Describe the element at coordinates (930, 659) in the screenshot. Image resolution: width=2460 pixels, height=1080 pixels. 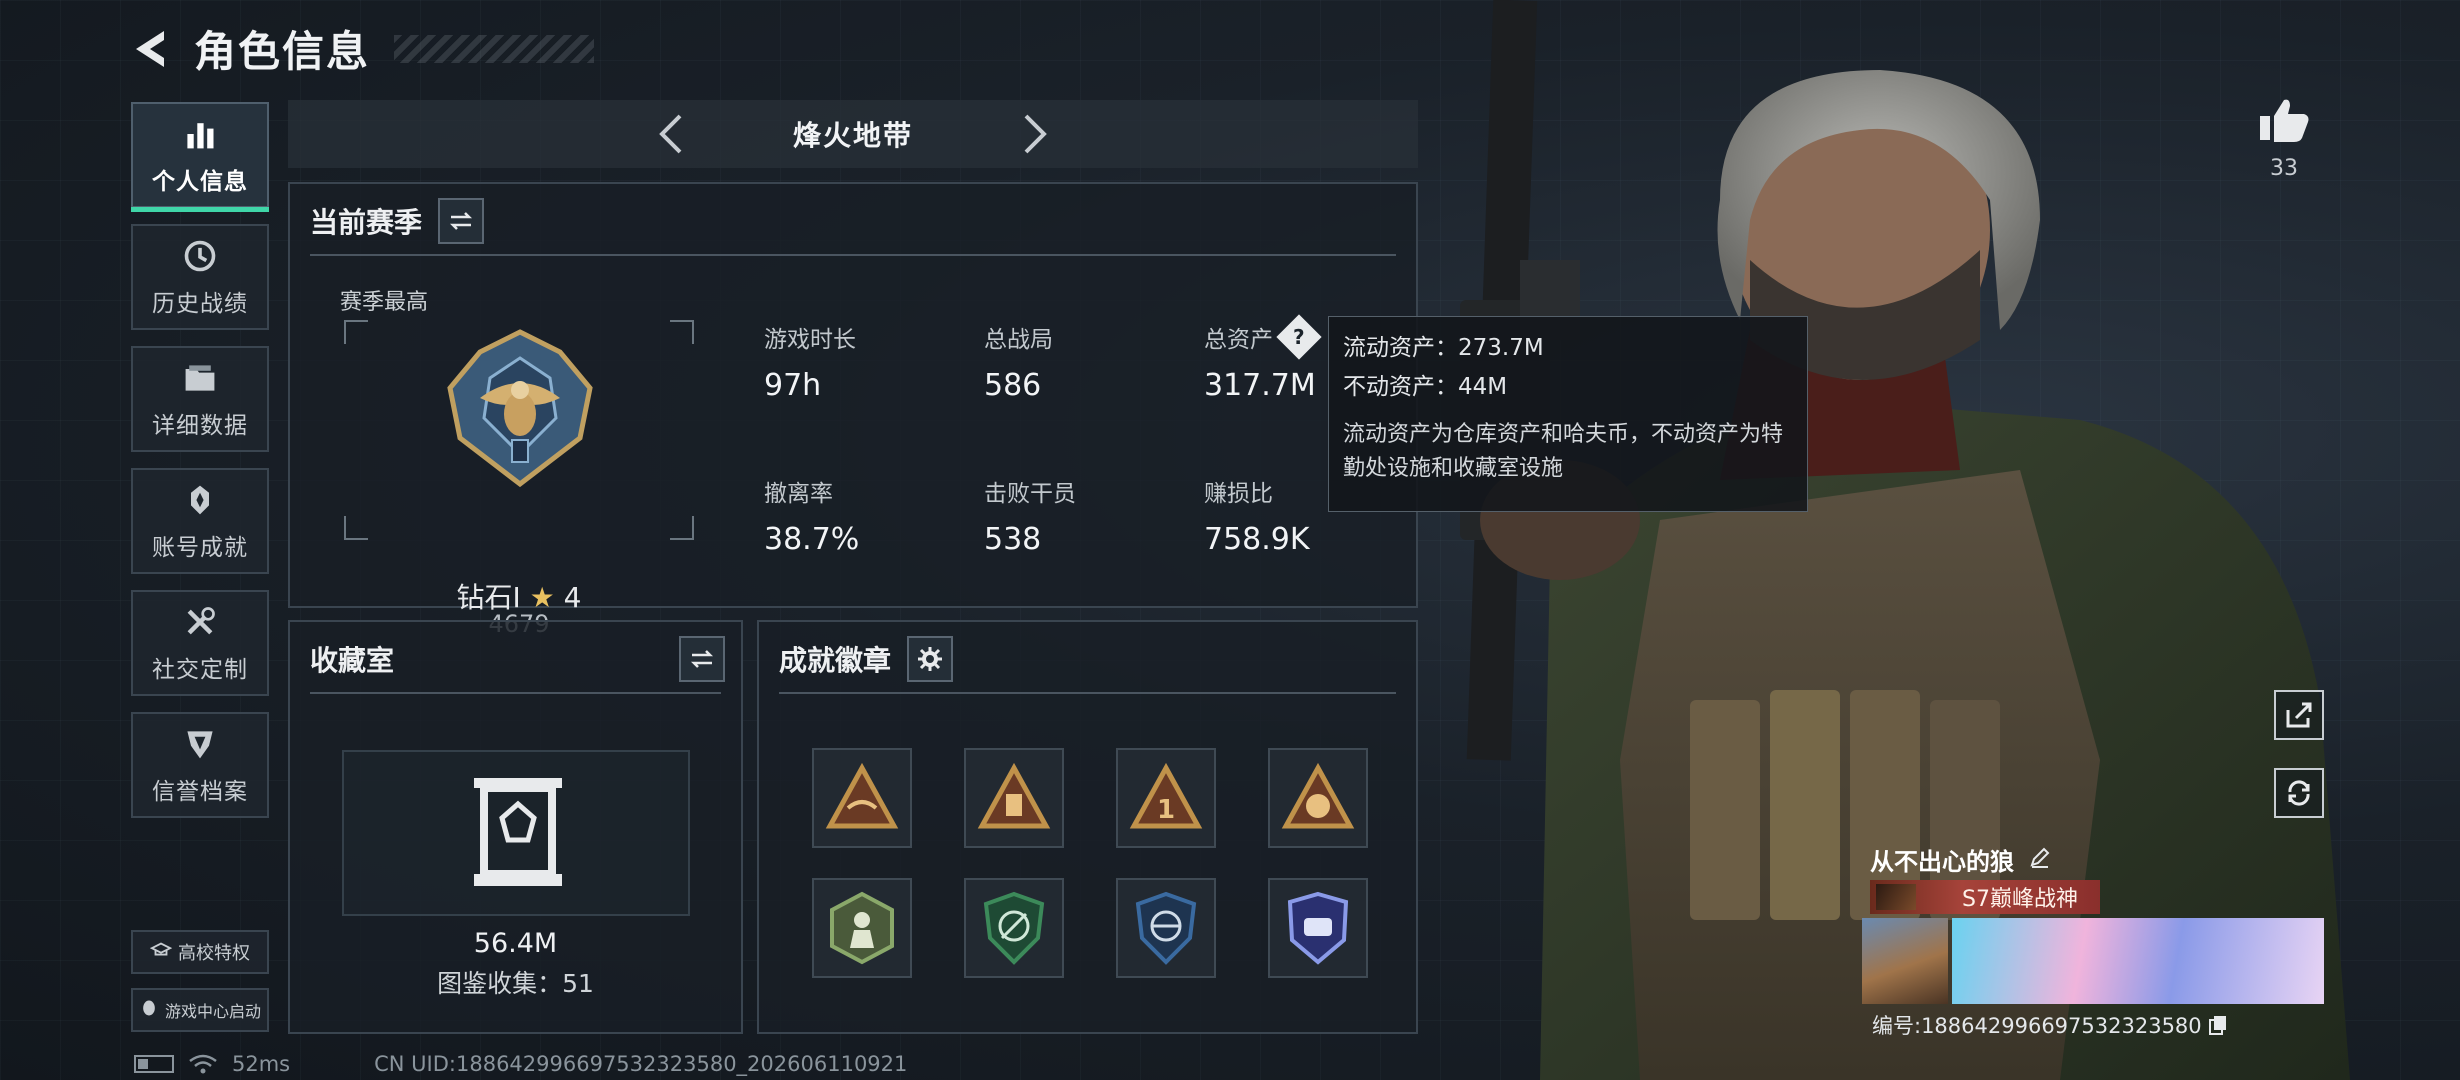
I see `badges-settings-button` at that location.